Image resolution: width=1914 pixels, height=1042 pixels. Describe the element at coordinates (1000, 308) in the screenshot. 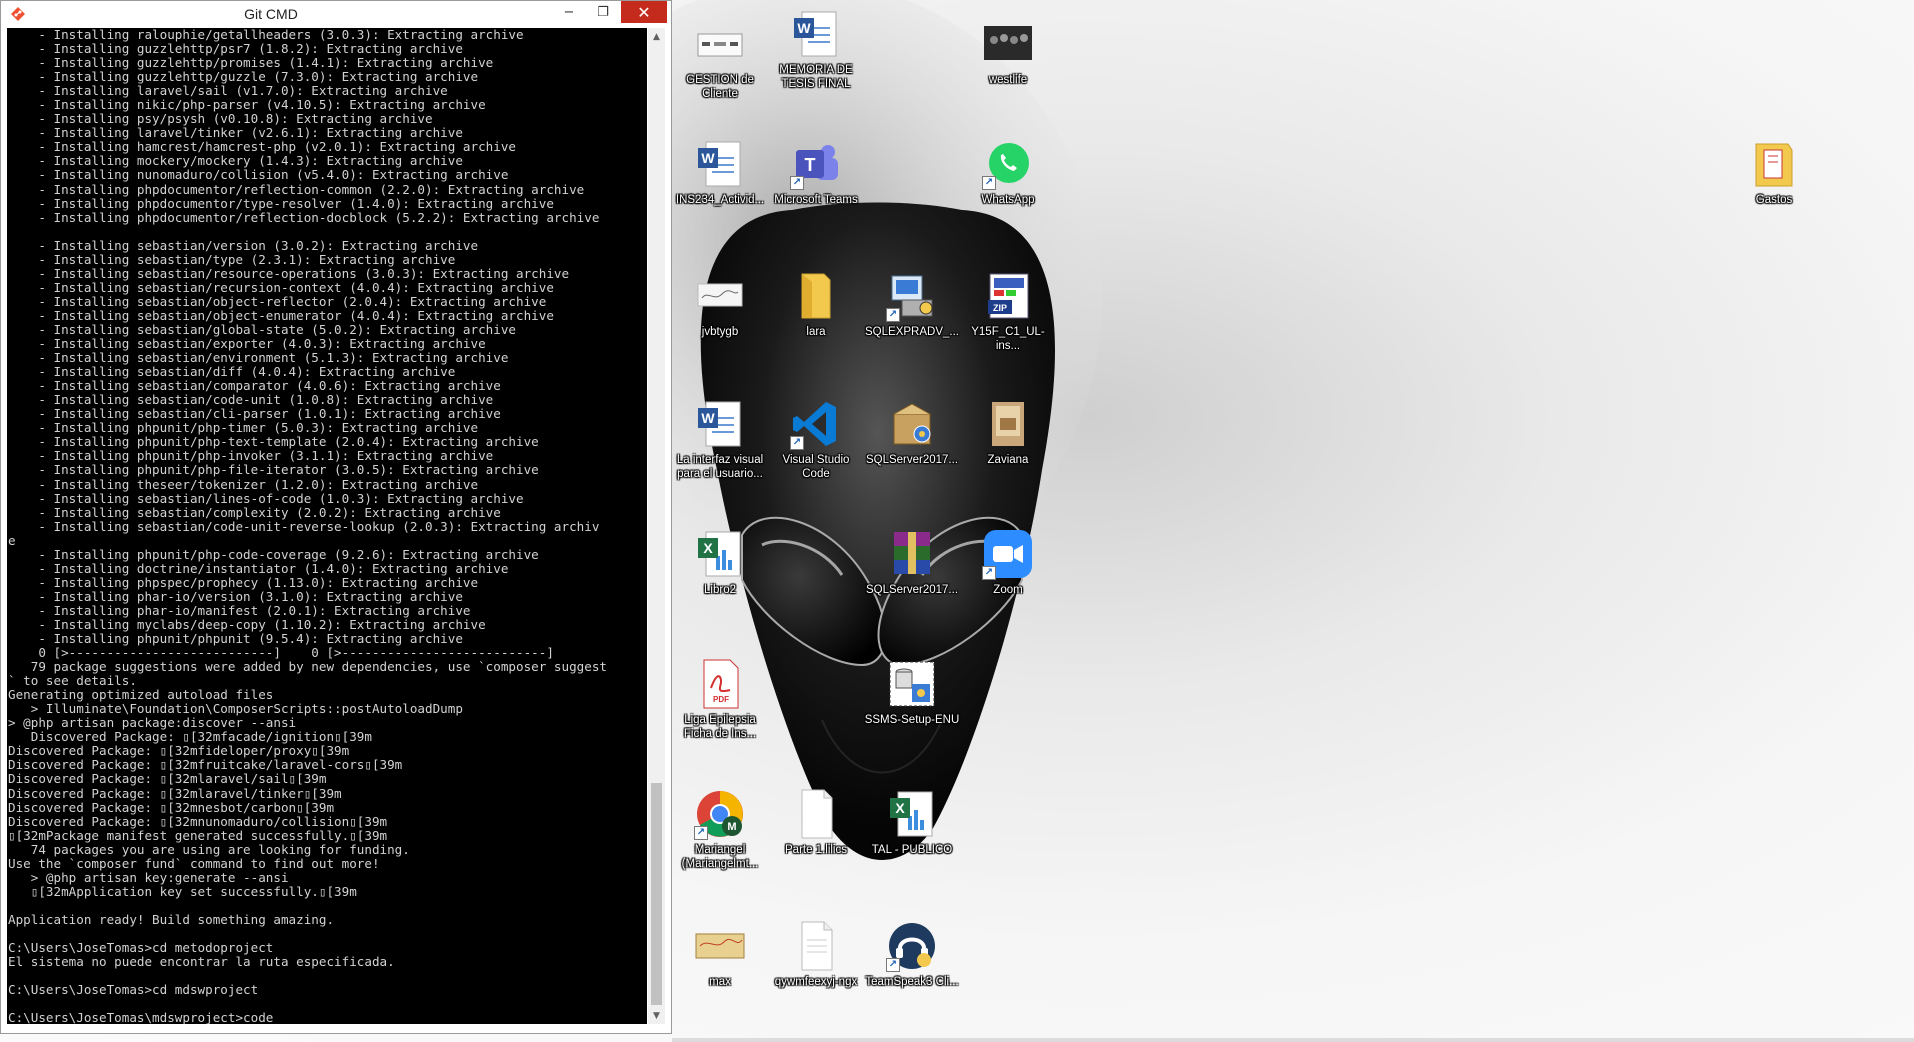

I see `svg-text: ZIP` at that location.